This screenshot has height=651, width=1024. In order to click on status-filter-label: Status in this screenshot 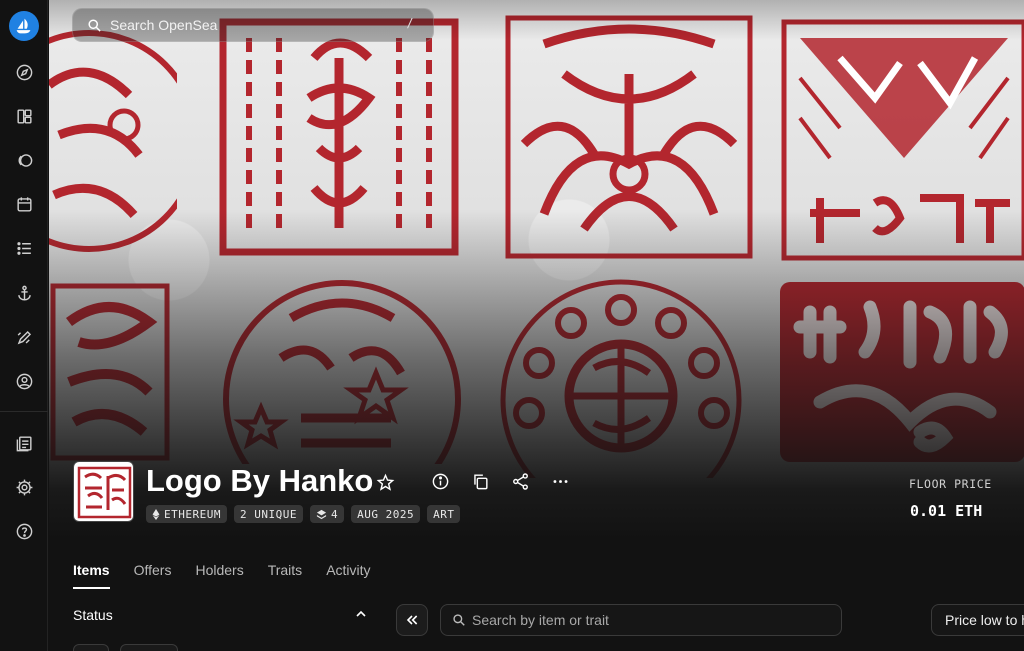, I will do `click(93, 615)`.